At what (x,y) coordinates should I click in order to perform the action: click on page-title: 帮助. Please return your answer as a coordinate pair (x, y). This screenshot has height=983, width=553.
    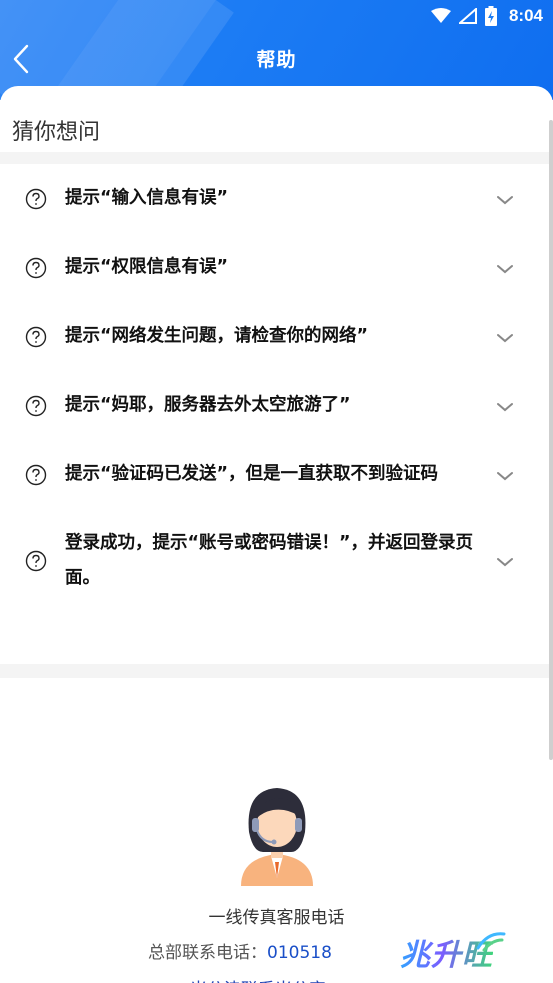
    Looking at the image, I should click on (276, 60).